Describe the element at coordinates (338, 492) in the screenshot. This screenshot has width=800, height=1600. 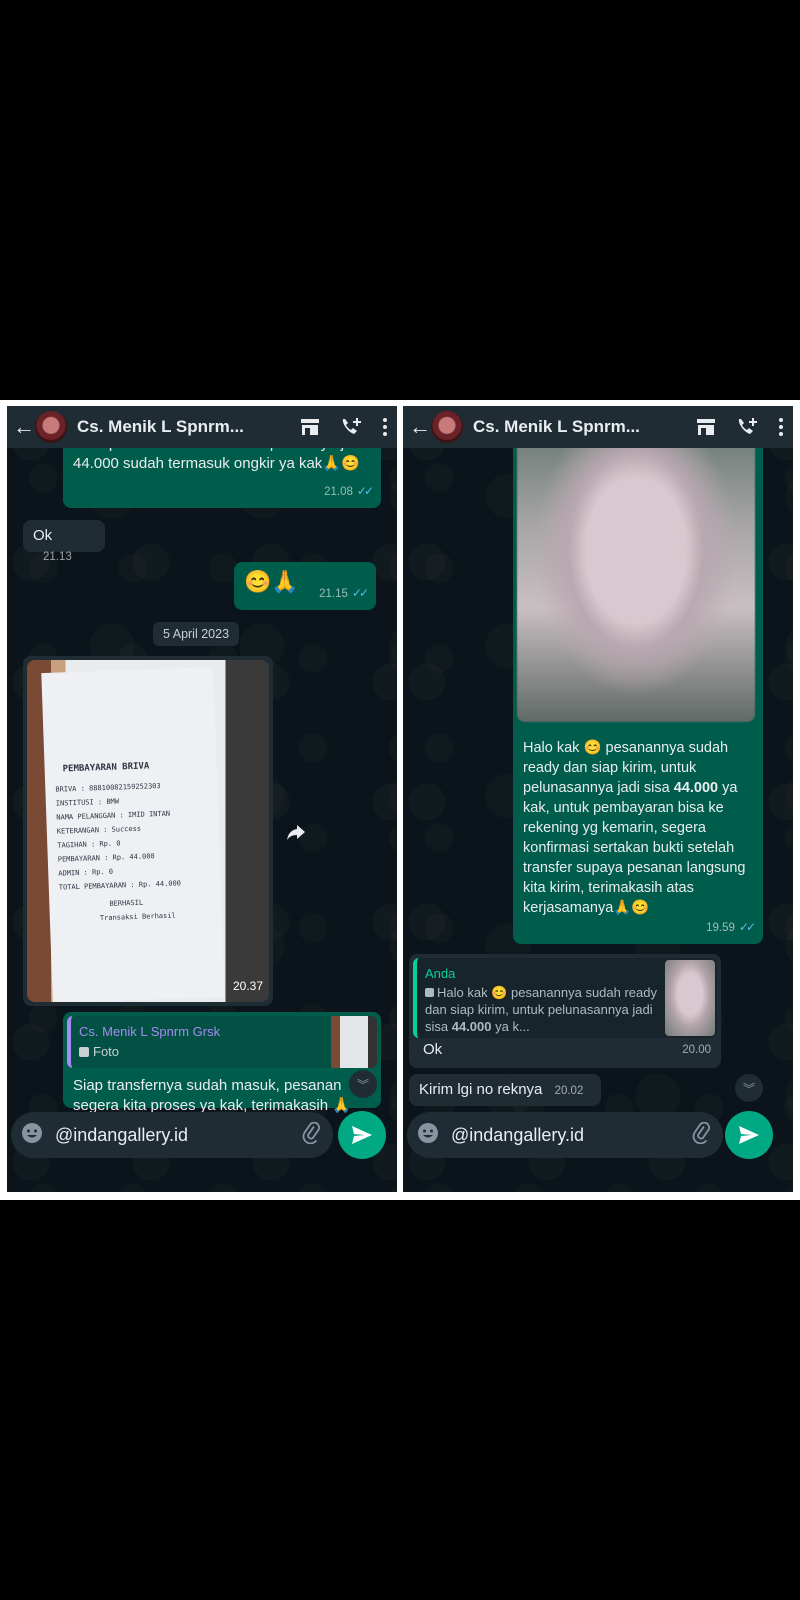
I see `message-time: 21.08` at that location.